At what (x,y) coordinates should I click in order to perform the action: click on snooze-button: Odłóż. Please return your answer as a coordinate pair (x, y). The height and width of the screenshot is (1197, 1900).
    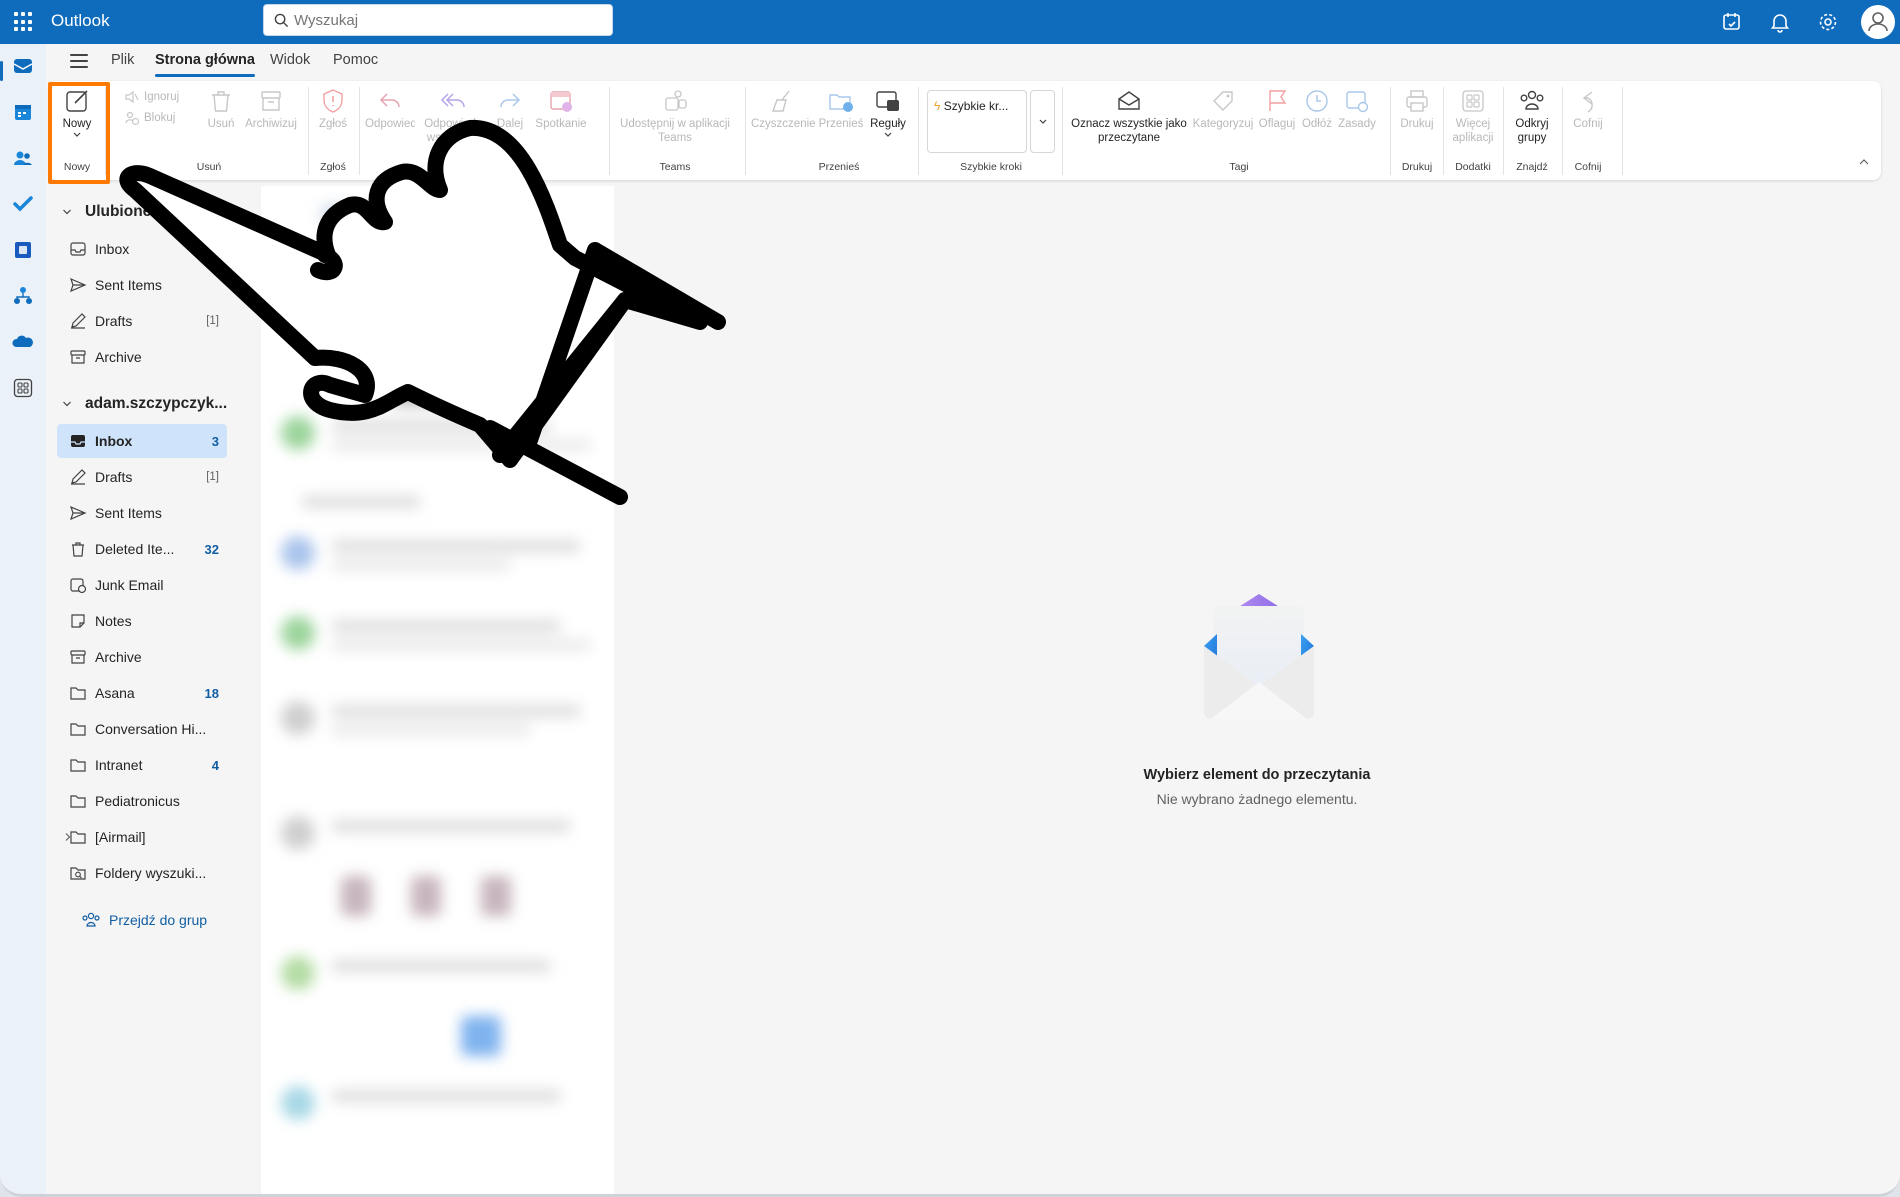
    Looking at the image, I should click on (1317, 109).